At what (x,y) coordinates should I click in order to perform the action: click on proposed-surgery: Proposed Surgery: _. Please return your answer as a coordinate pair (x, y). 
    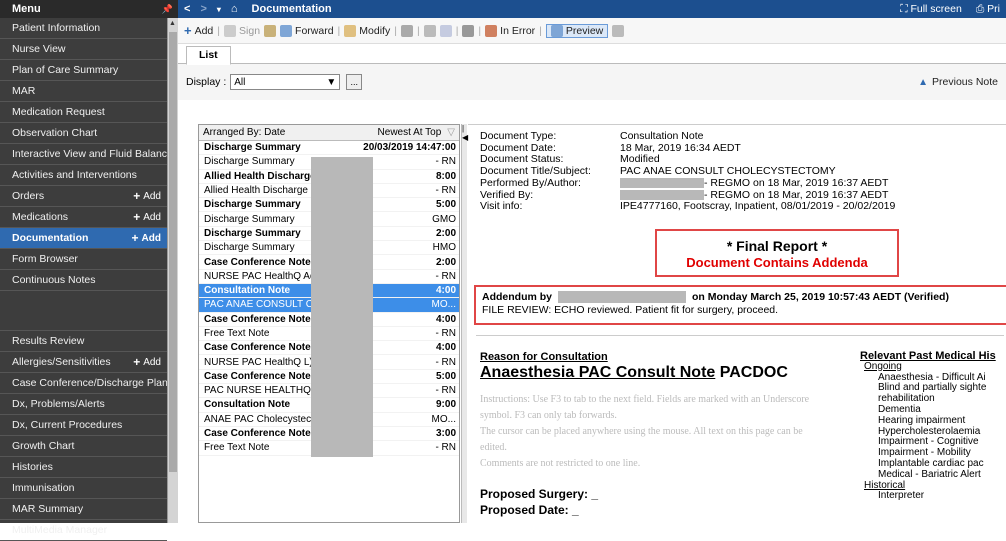
    Looking at the image, I should click on (645, 494).